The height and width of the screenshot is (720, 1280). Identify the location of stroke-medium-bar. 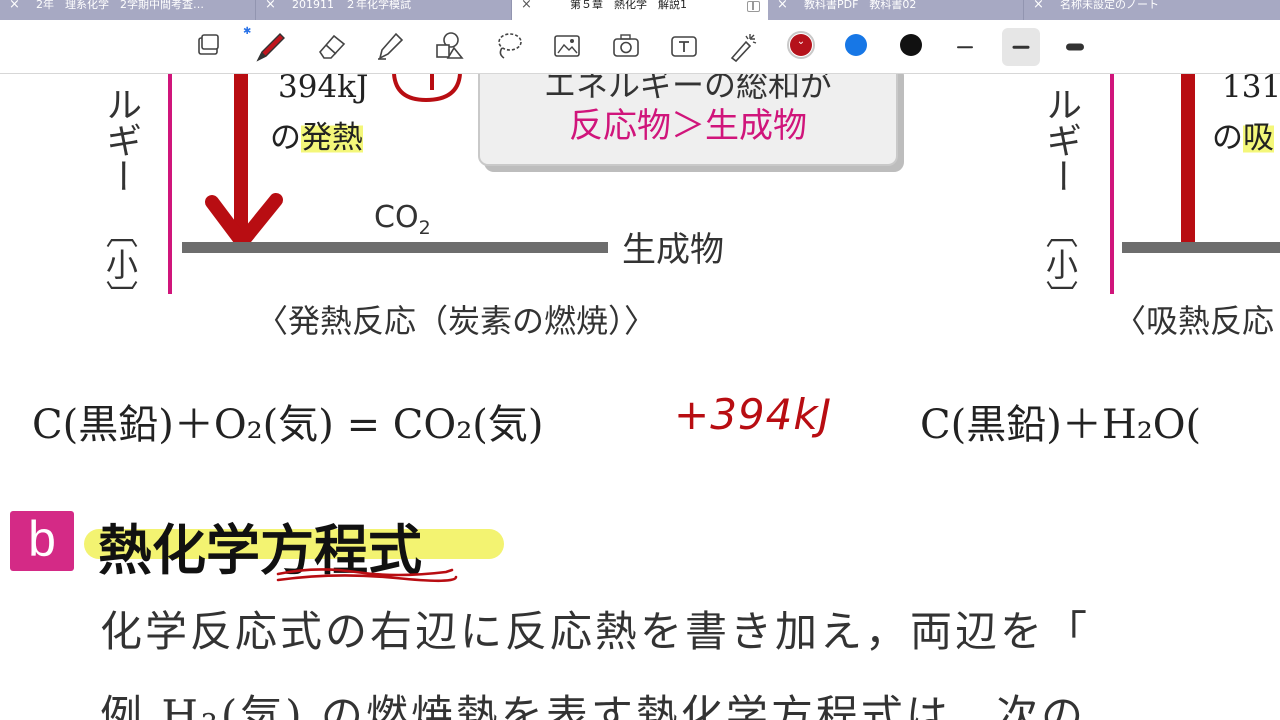
(1021, 47).